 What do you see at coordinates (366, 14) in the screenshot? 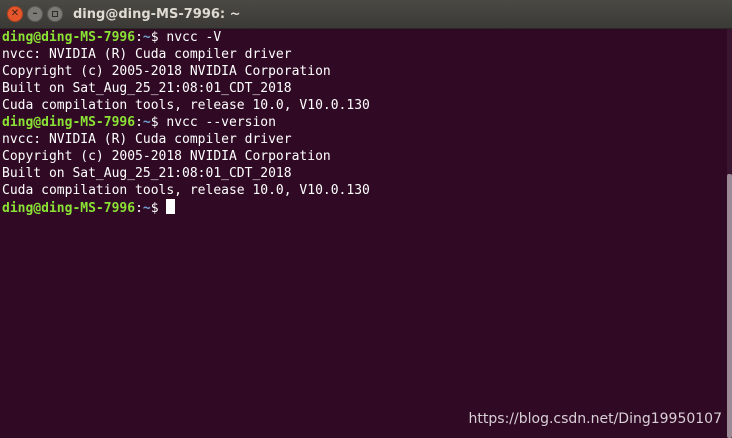
I see `title-bar: ✕ – ding@ding-MS-7996: ~` at bounding box center [366, 14].